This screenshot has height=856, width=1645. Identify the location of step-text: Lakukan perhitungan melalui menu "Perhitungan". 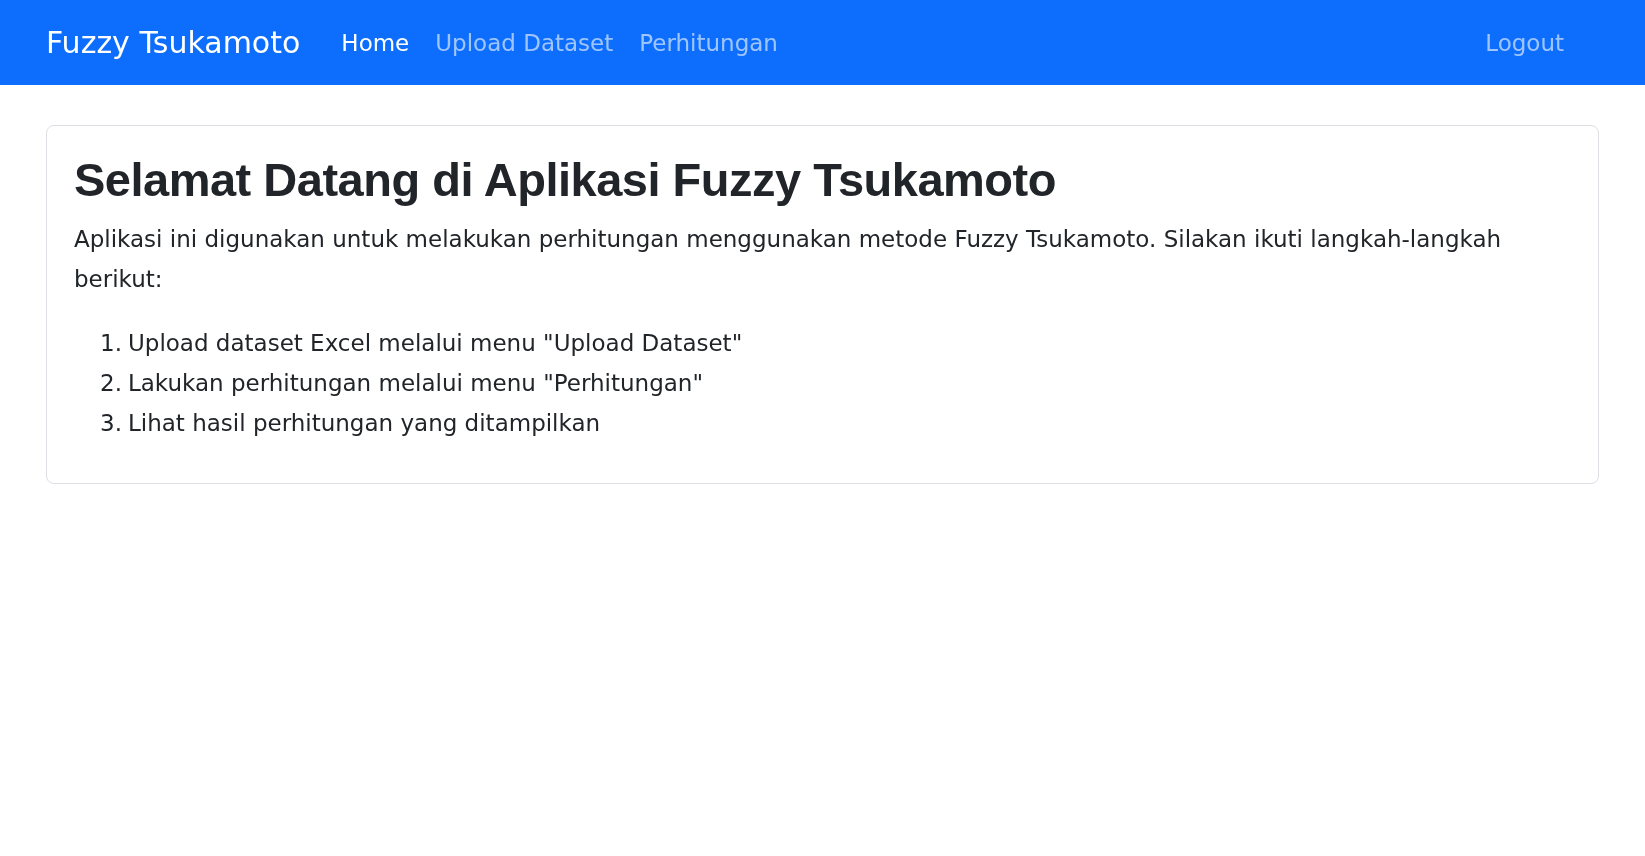
(415, 384).